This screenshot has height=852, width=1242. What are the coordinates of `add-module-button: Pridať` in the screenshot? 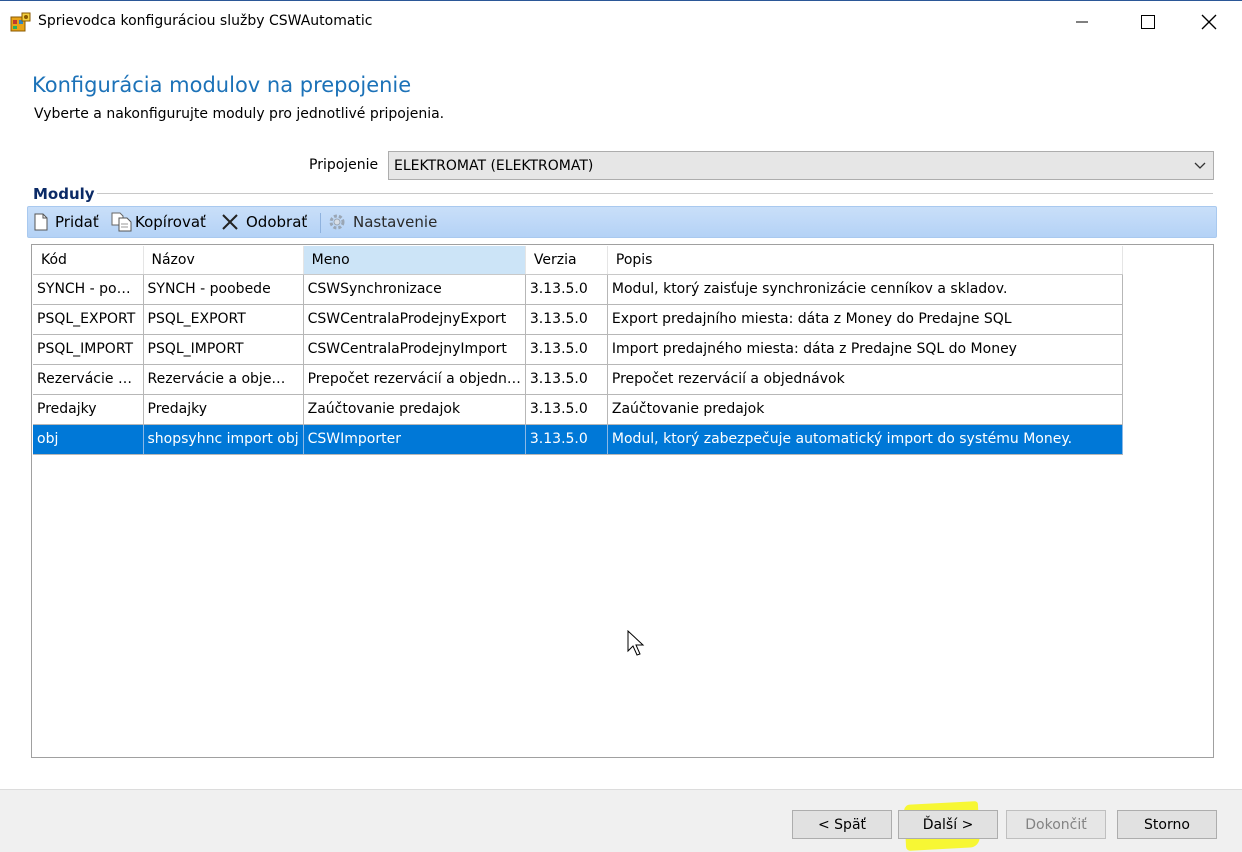 It's located at (66, 222).